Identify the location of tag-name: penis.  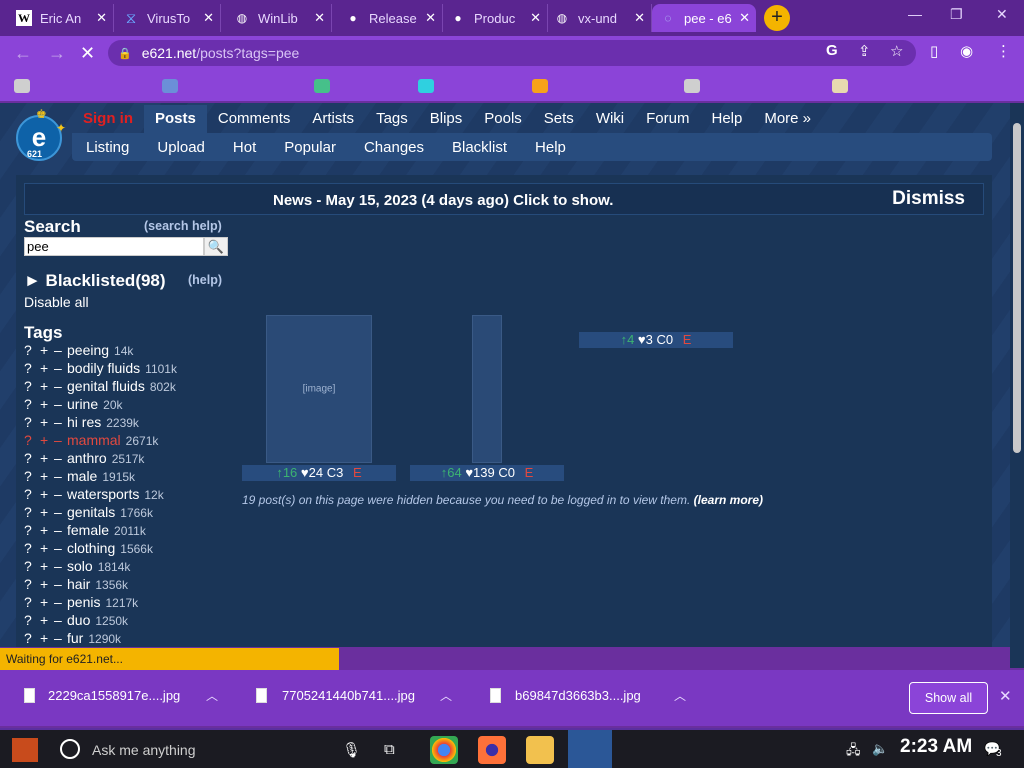
(83, 602).